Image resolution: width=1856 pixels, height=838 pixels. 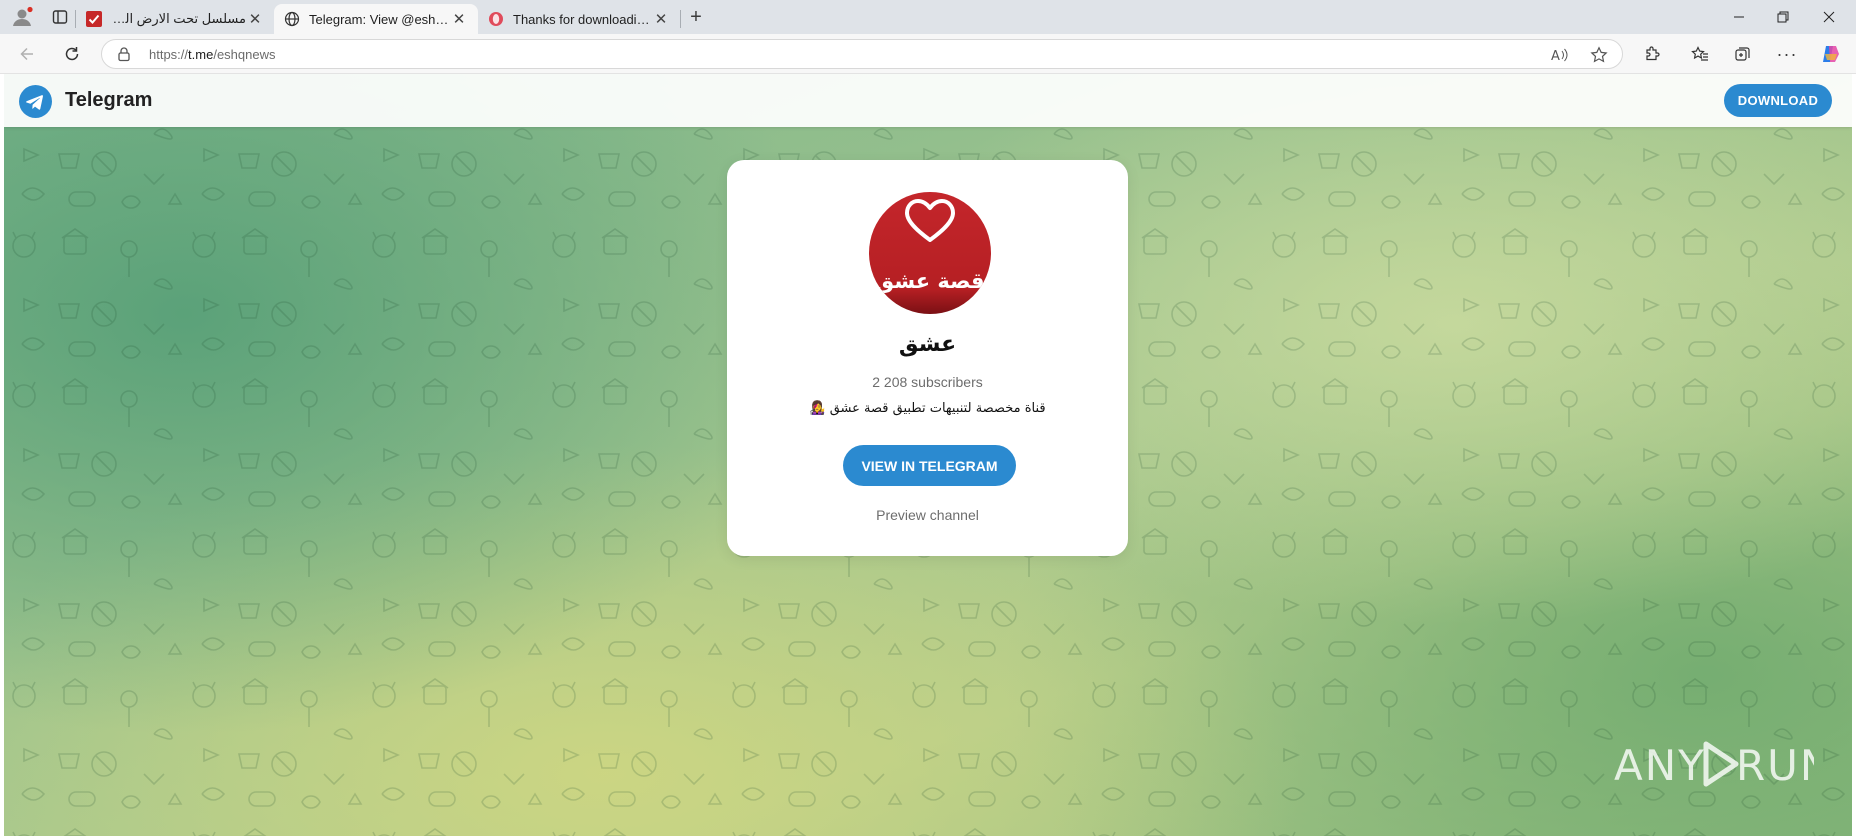 What do you see at coordinates (1652, 54) in the screenshot?
I see `extensions-icon` at bounding box center [1652, 54].